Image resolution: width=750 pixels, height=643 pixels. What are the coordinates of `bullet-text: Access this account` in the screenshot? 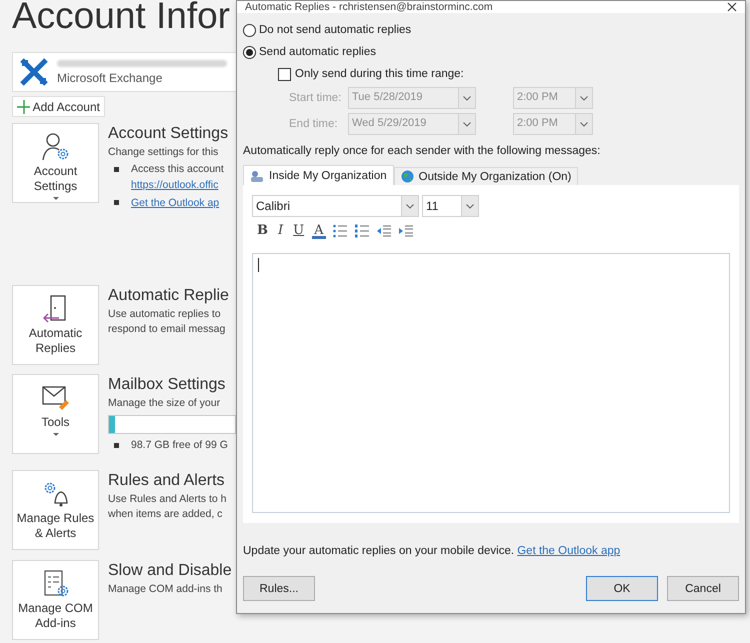 It's located at (177, 169).